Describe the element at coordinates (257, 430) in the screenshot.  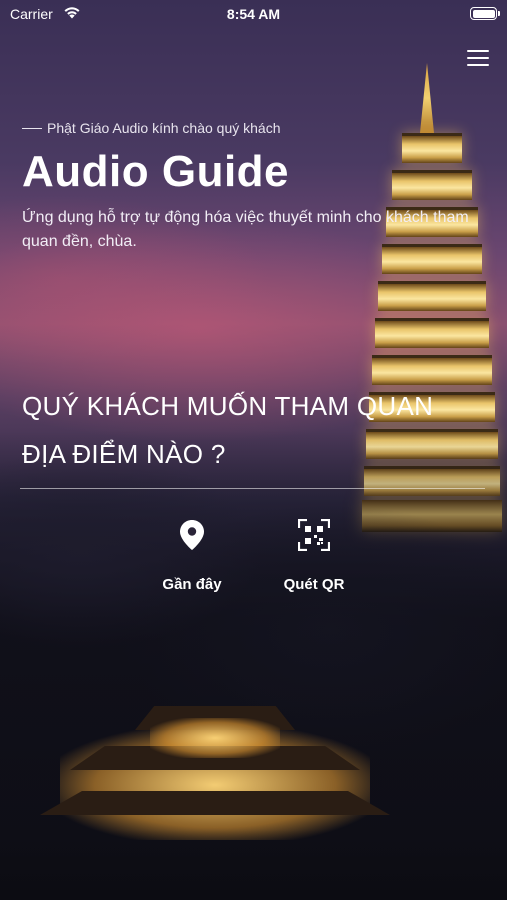
I see `visit-question: QUÝ KHÁCH MUỐN THAM QUAN ĐỊA ĐIỂM NÀO ?` at that location.